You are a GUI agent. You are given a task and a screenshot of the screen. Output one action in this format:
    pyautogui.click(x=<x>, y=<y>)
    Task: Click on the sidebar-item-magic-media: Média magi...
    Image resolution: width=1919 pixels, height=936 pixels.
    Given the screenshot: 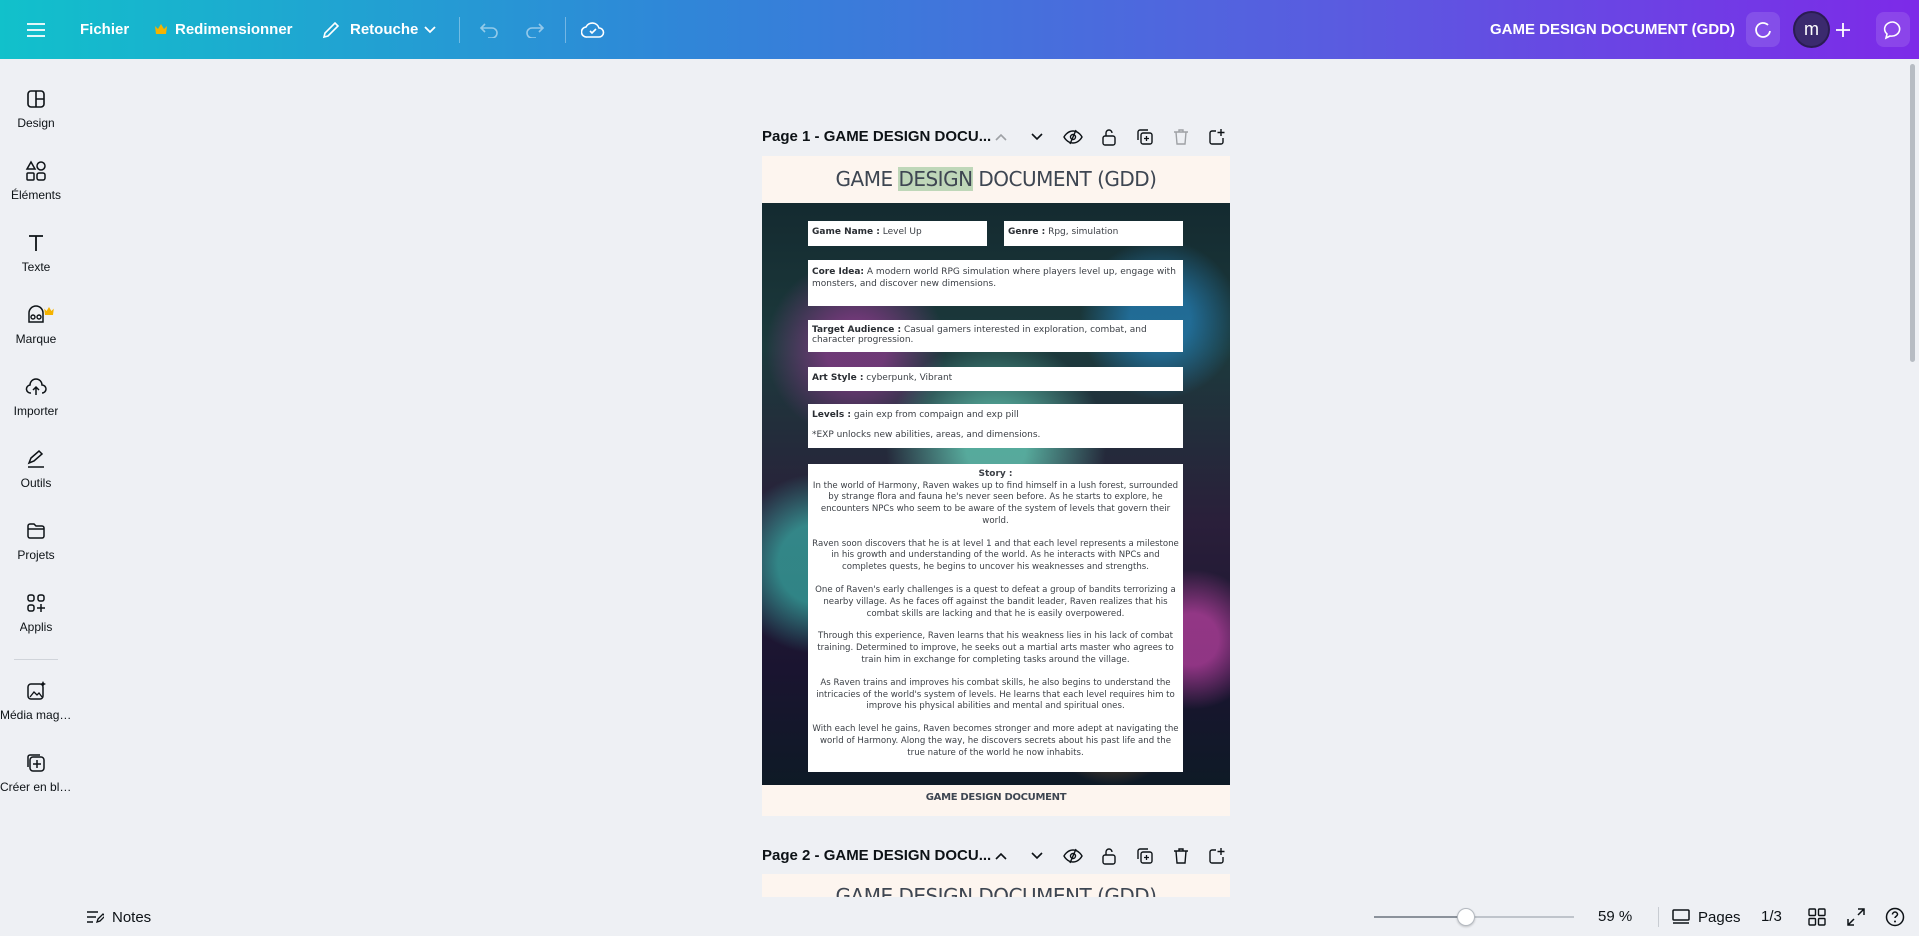 What is the action you would take?
    pyautogui.click(x=36, y=704)
    